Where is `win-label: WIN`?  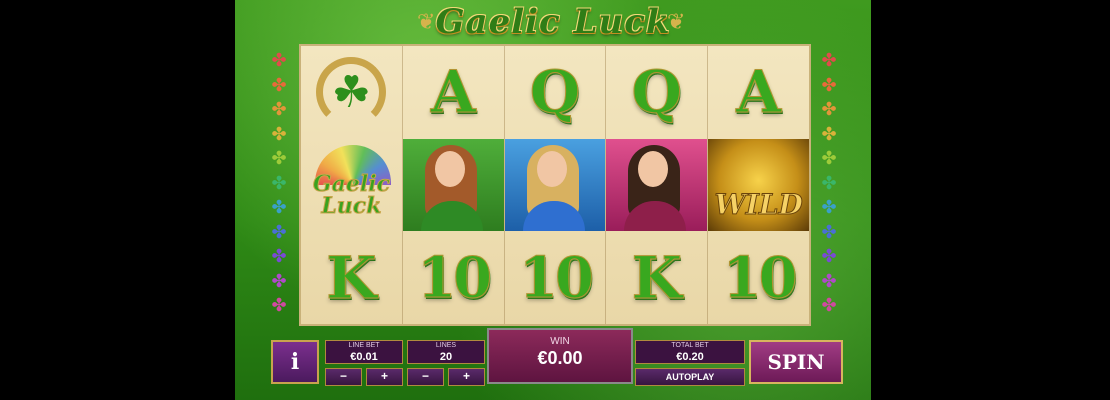 win-label: WIN is located at coordinates (560, 341).